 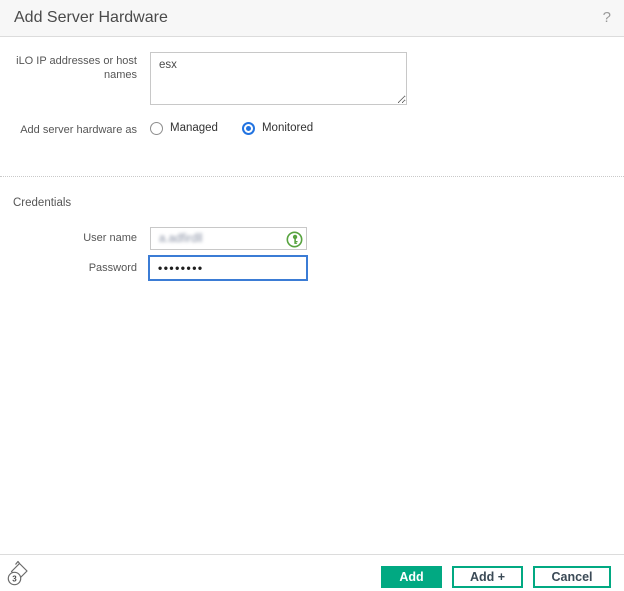 What do you see at coordinates (76, 68) in the screenshot?
I see `ilo-field-label: iLO IP addresses or host names` at bounding box center [76, 68].